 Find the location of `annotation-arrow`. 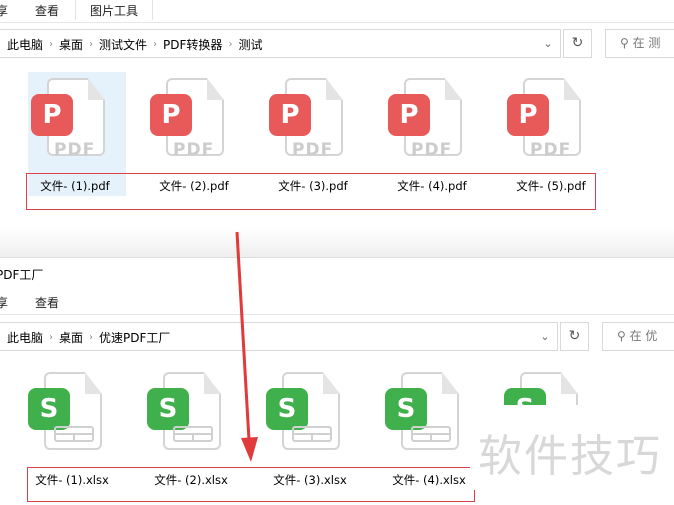

annotation-arrow is located at coordinates (246, 346).